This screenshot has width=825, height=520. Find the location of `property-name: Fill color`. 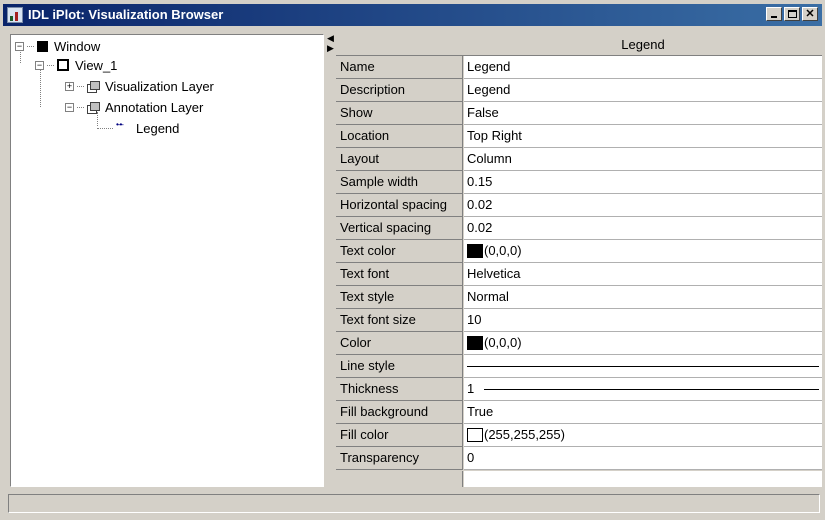

property-name: Fill color is located at coordinates (399, 435).